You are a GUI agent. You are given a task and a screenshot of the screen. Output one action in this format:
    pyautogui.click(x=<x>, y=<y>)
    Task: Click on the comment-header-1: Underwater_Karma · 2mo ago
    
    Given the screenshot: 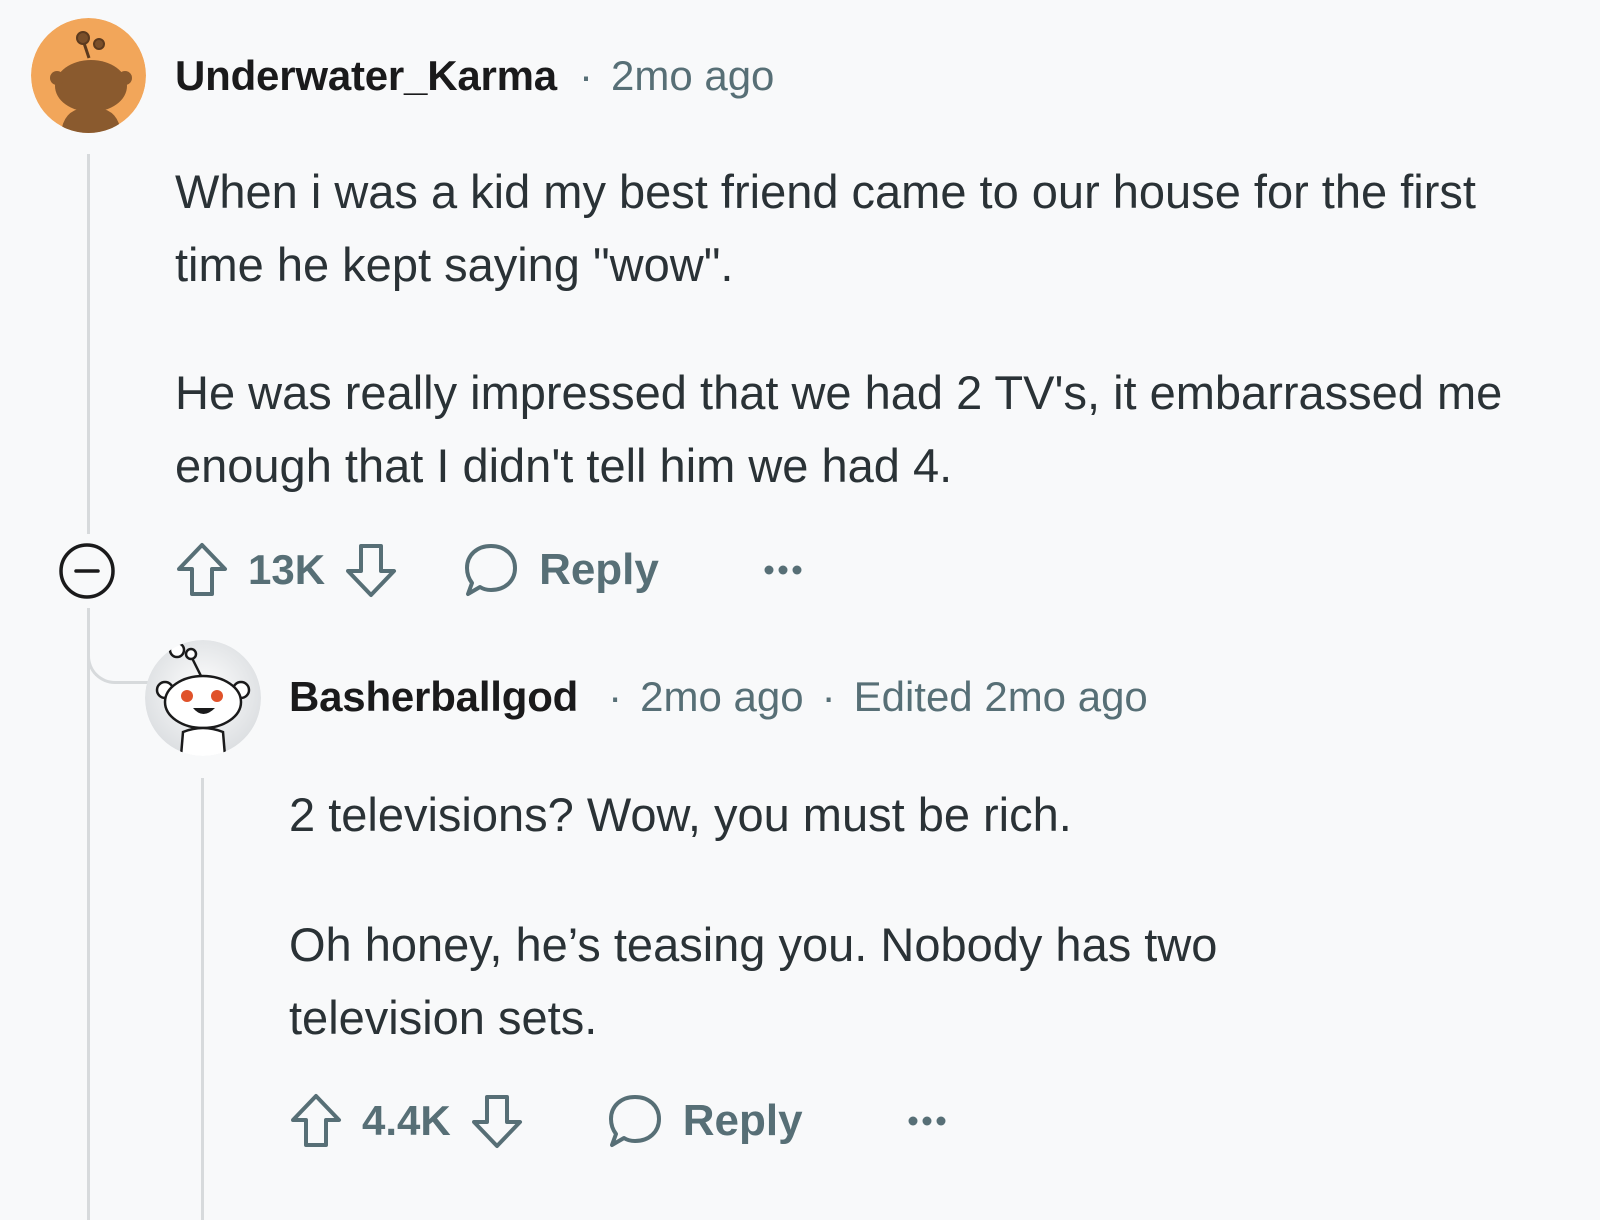 What is the action you would take?
    pyautogui.click(x=474, y=76)
    